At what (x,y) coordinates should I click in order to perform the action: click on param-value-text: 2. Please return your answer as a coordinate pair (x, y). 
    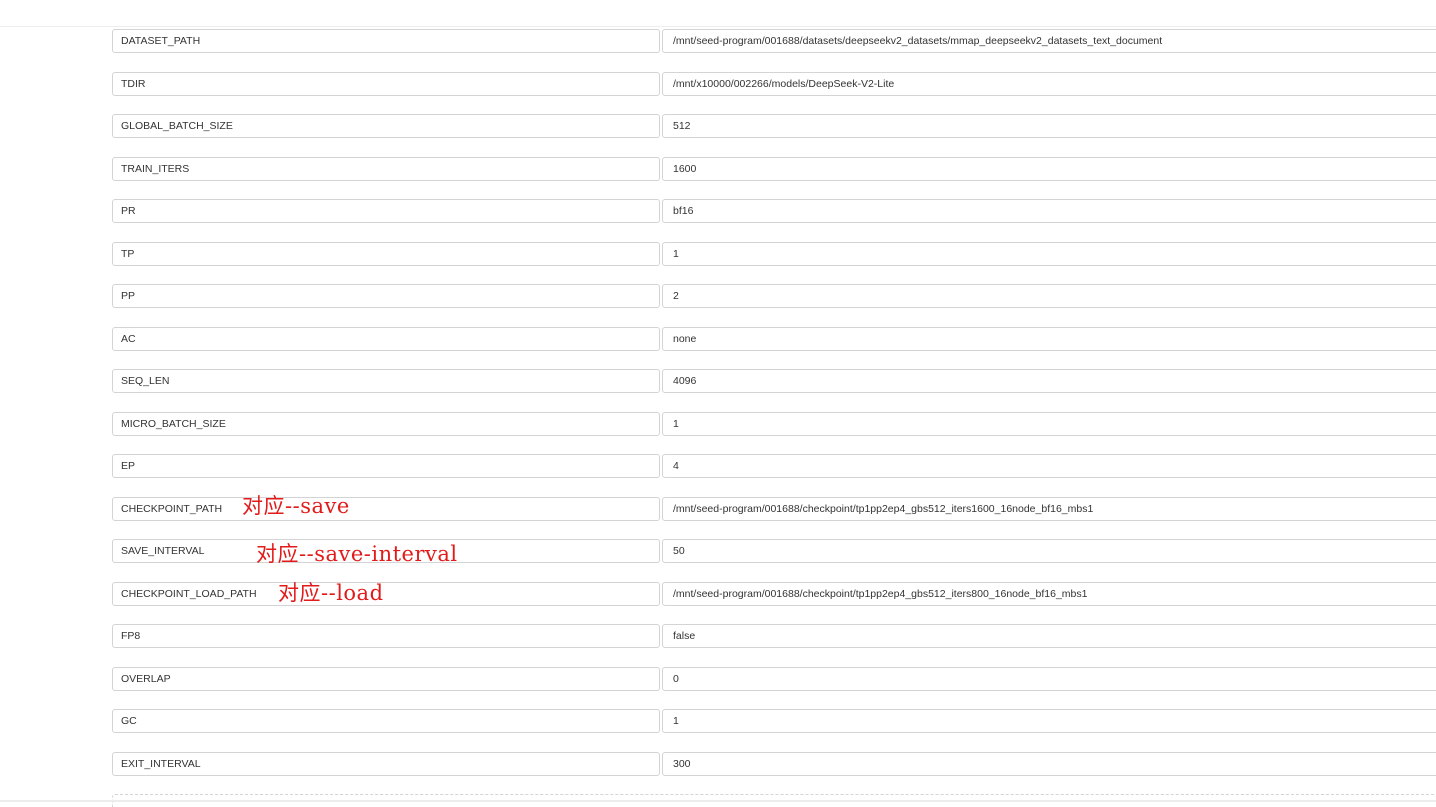
    Looking at the image, I should click on (676, 296).